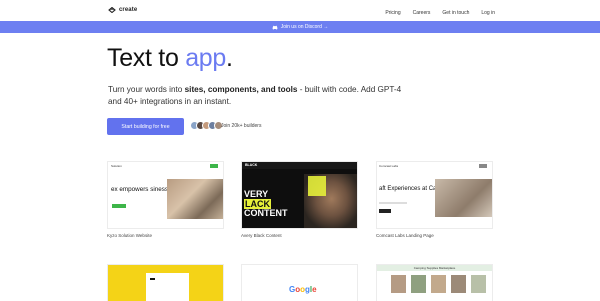  Describe the element at coordinates (257, 203) in the screenshot. I see `thumb-headline-highlight: LACK` at that location.